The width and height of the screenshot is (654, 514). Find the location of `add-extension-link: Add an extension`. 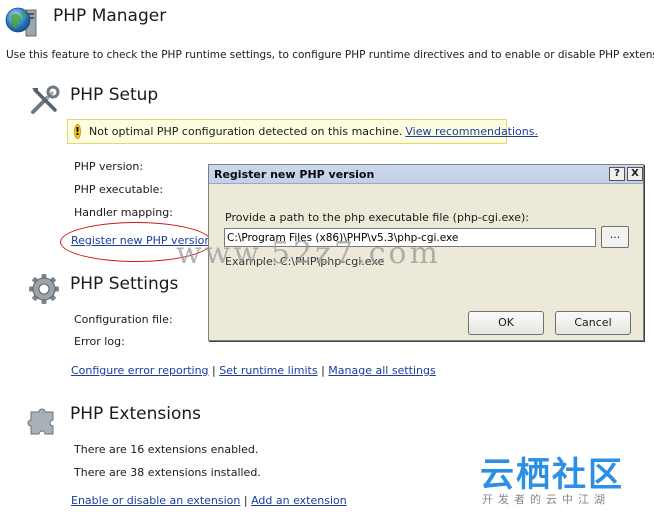

add-extension-link: Add an extension is located at coordinates (299, 500).